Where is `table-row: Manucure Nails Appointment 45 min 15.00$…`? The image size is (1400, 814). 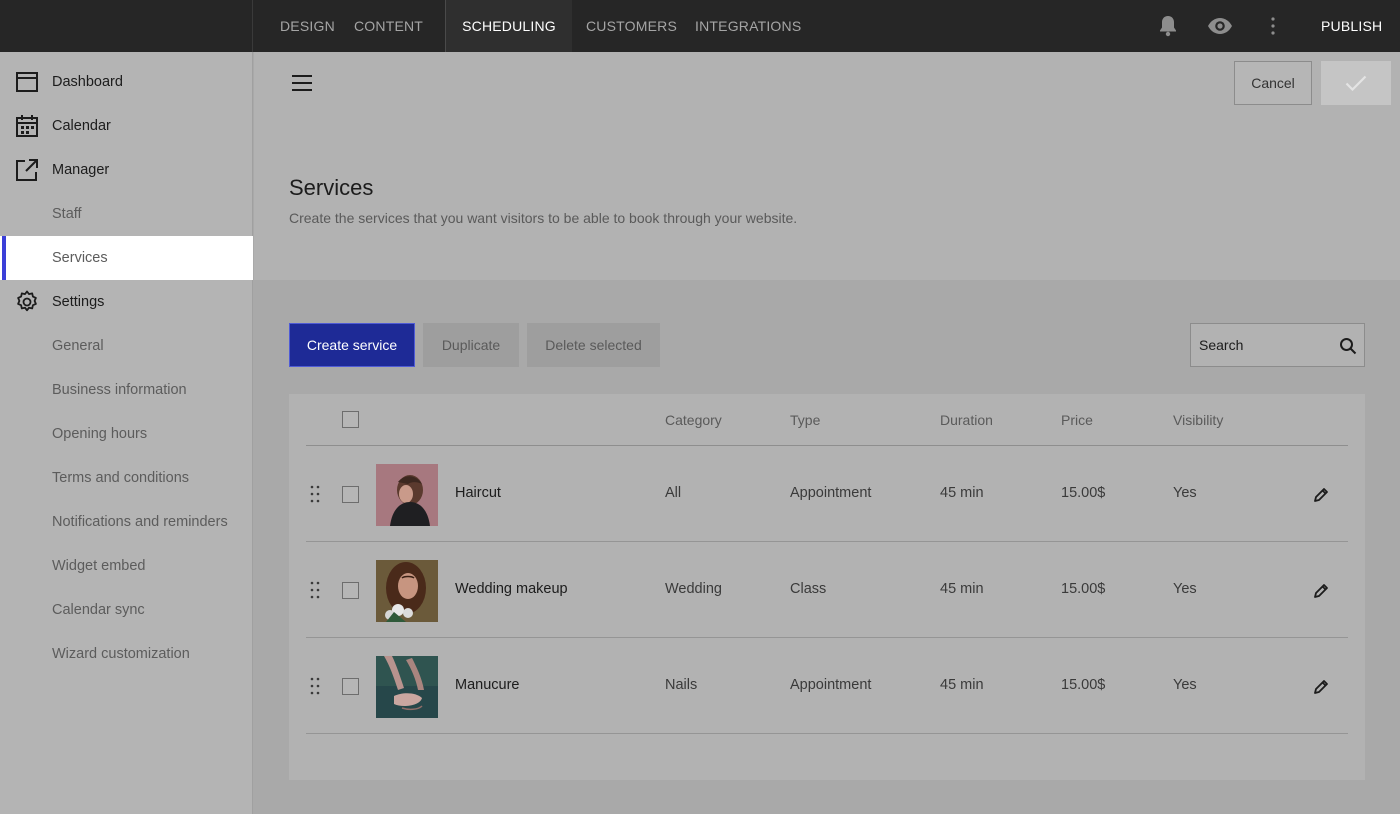 table-row: Manucure Nails Appointment 45 min 15.00$… is located at coordinates (827, 686).